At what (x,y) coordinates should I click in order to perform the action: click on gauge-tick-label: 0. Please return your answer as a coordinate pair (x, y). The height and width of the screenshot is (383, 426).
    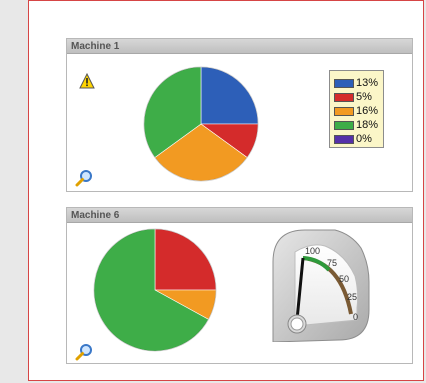
    Looking at the image, I should click on (355, 317).